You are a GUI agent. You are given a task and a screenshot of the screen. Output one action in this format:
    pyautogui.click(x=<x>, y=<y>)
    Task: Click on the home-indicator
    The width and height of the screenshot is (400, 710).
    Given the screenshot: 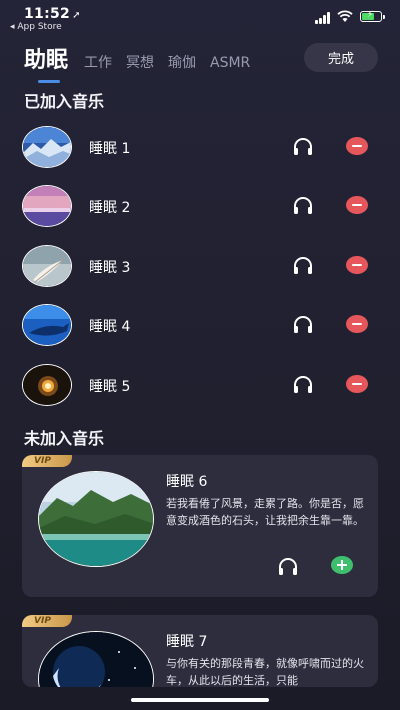 What is the action you would take?
    pyautogui.click(x=200, y=700)
    